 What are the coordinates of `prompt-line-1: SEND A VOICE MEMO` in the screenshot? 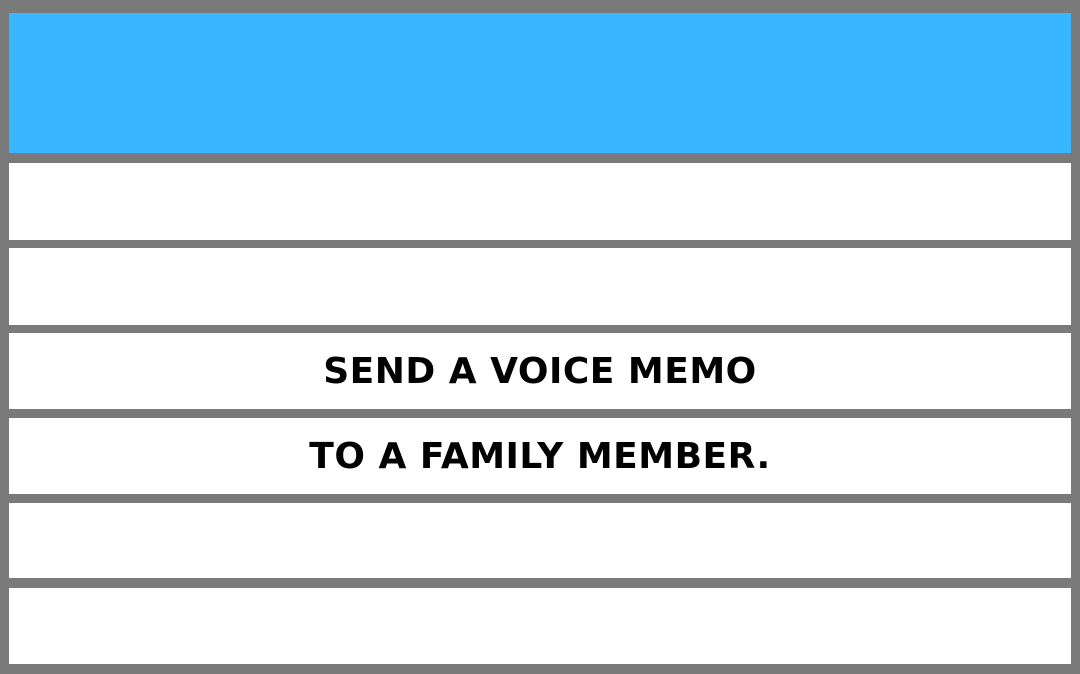 It's located at (540, 371).